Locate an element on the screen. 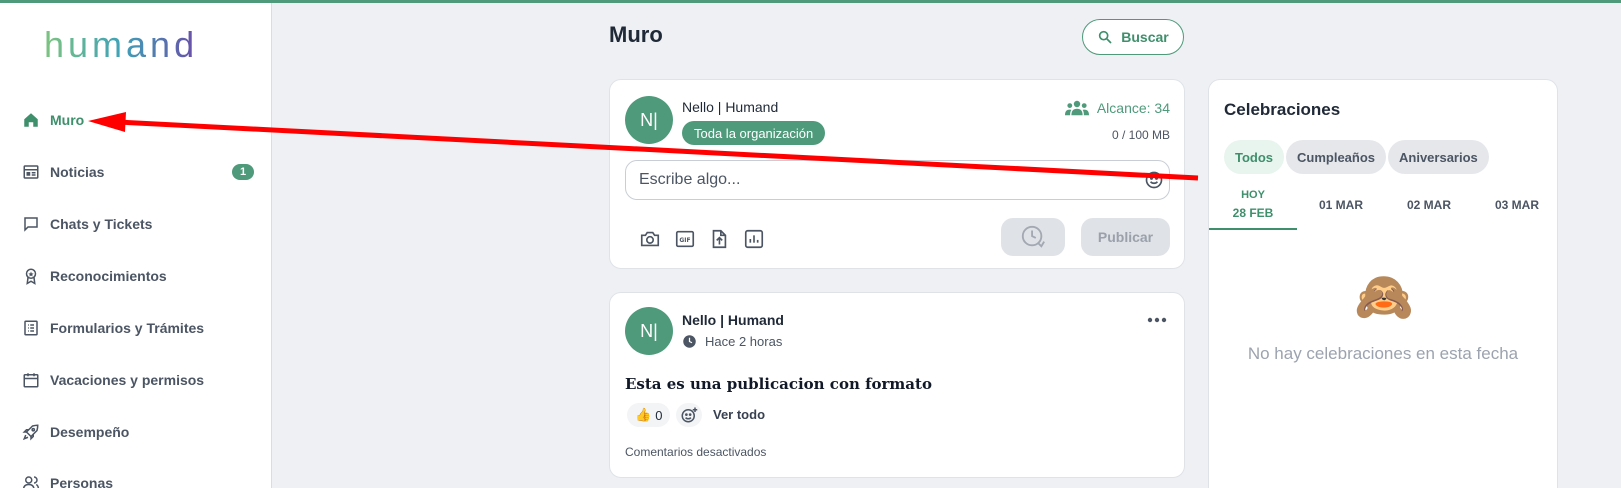 Image resolution: width=1621 pixels, height=488 pixels. sidebar-item-desempeno: Desempeño is located at coordinates (137, 432).